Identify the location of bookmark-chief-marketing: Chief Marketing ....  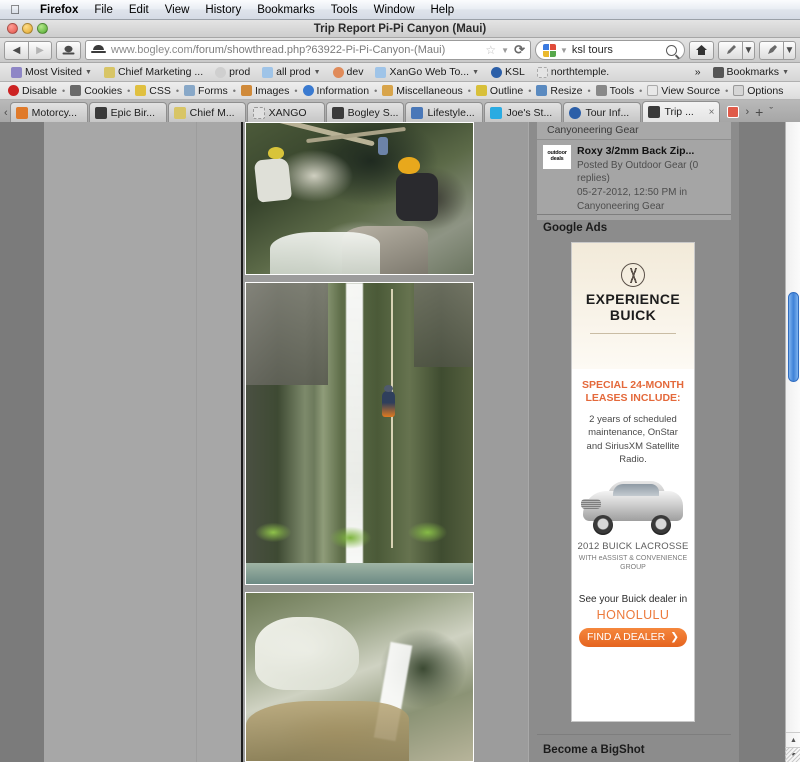
(153, 72).